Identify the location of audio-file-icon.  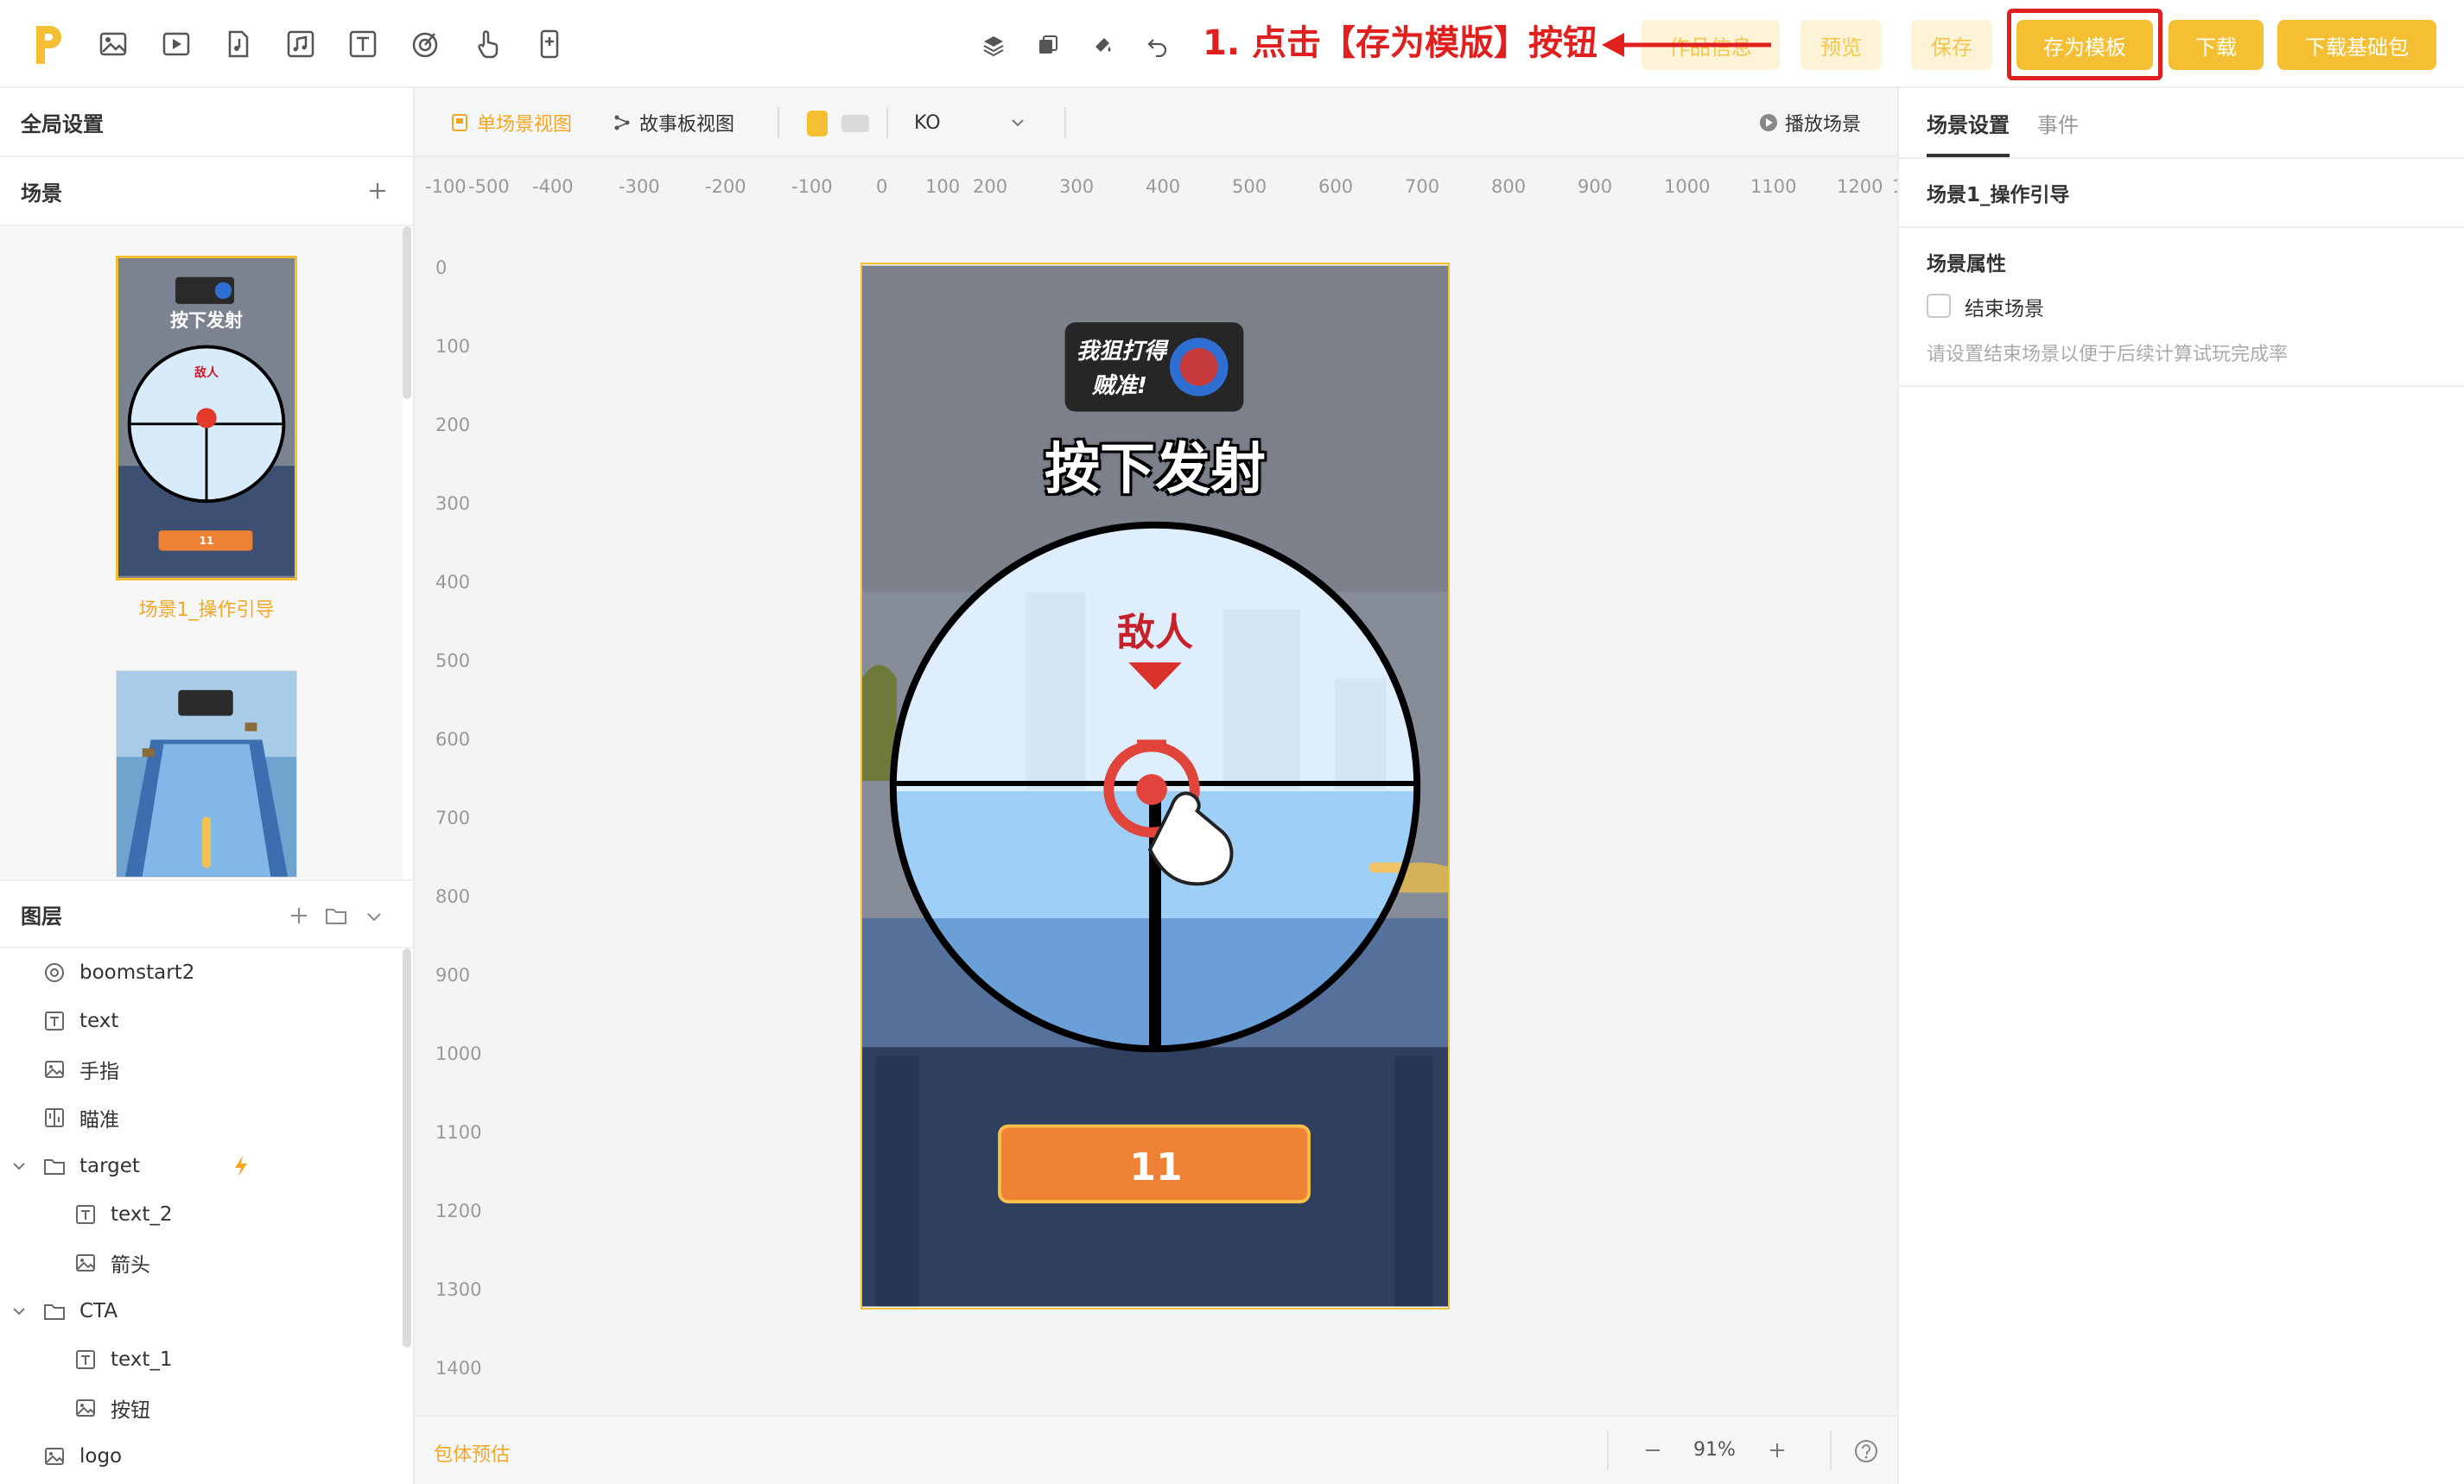
(238, 44).